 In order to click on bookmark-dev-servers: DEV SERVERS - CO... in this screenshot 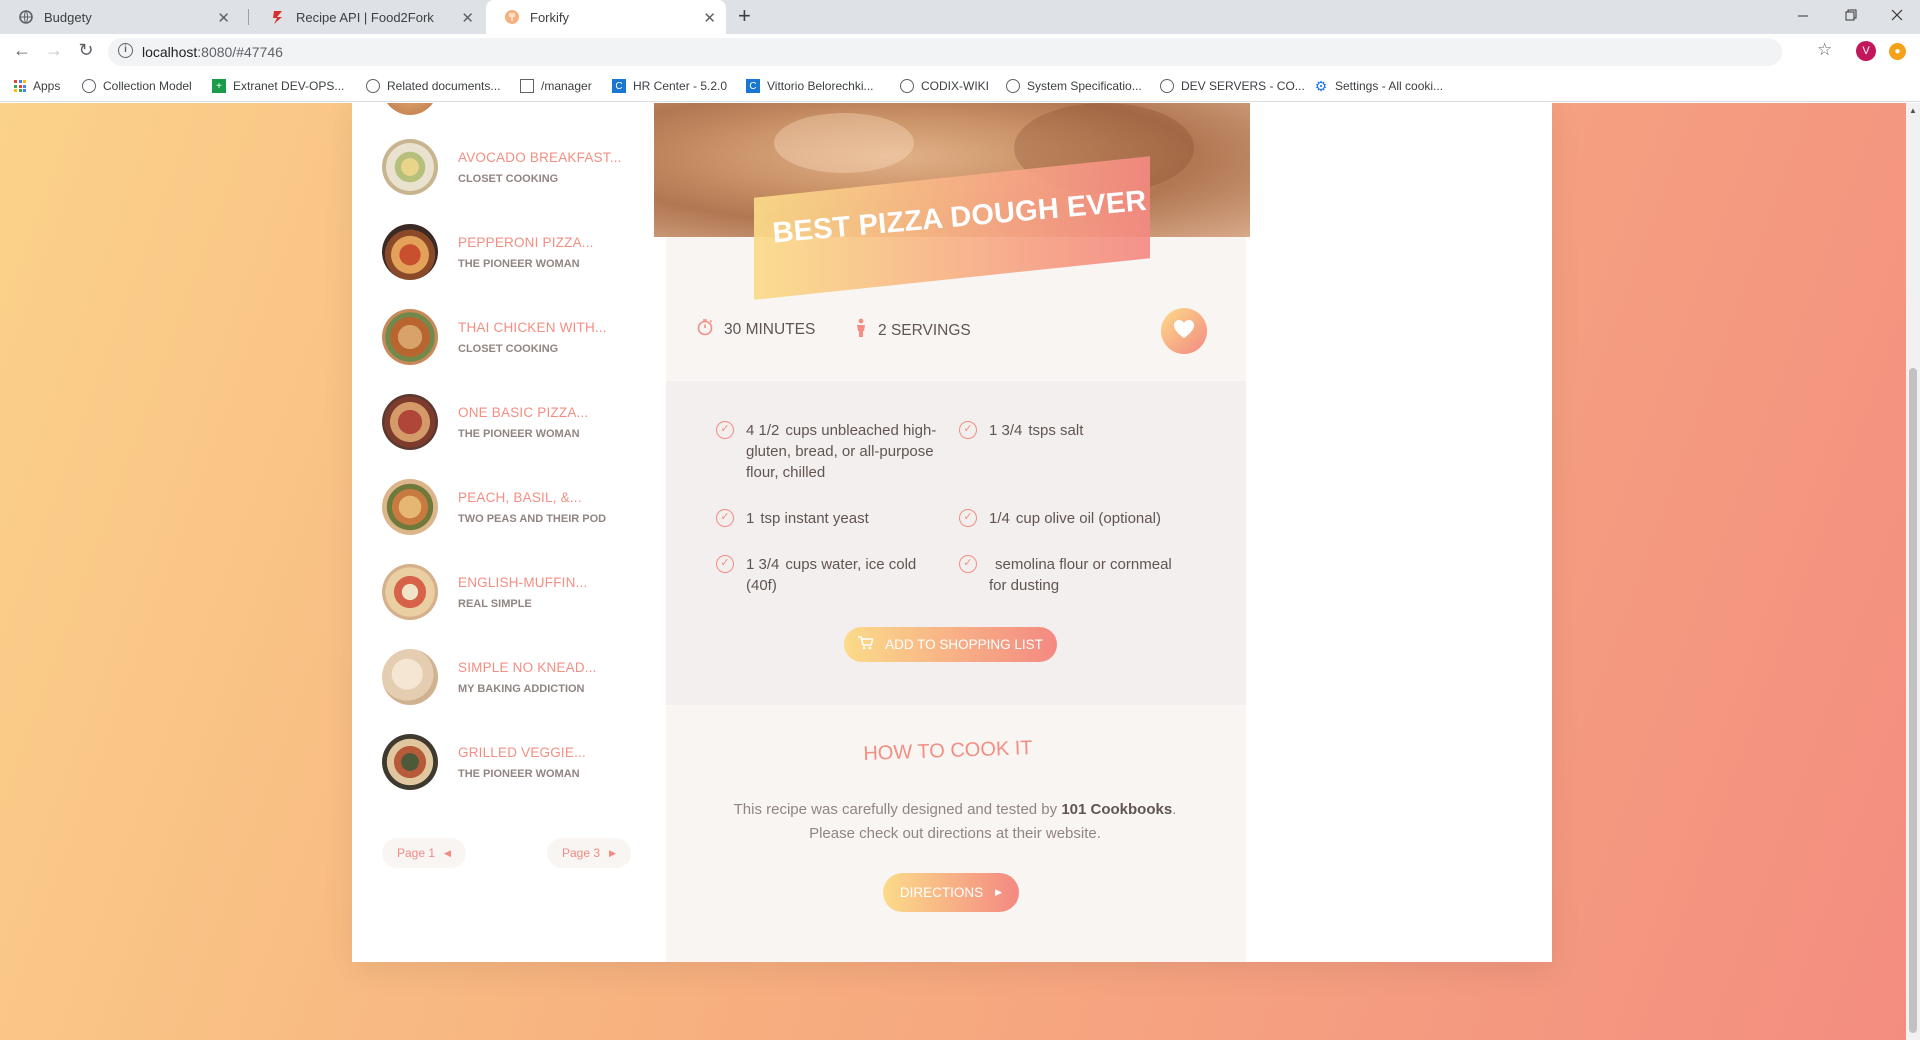, I will do `click(1232, 86)`.